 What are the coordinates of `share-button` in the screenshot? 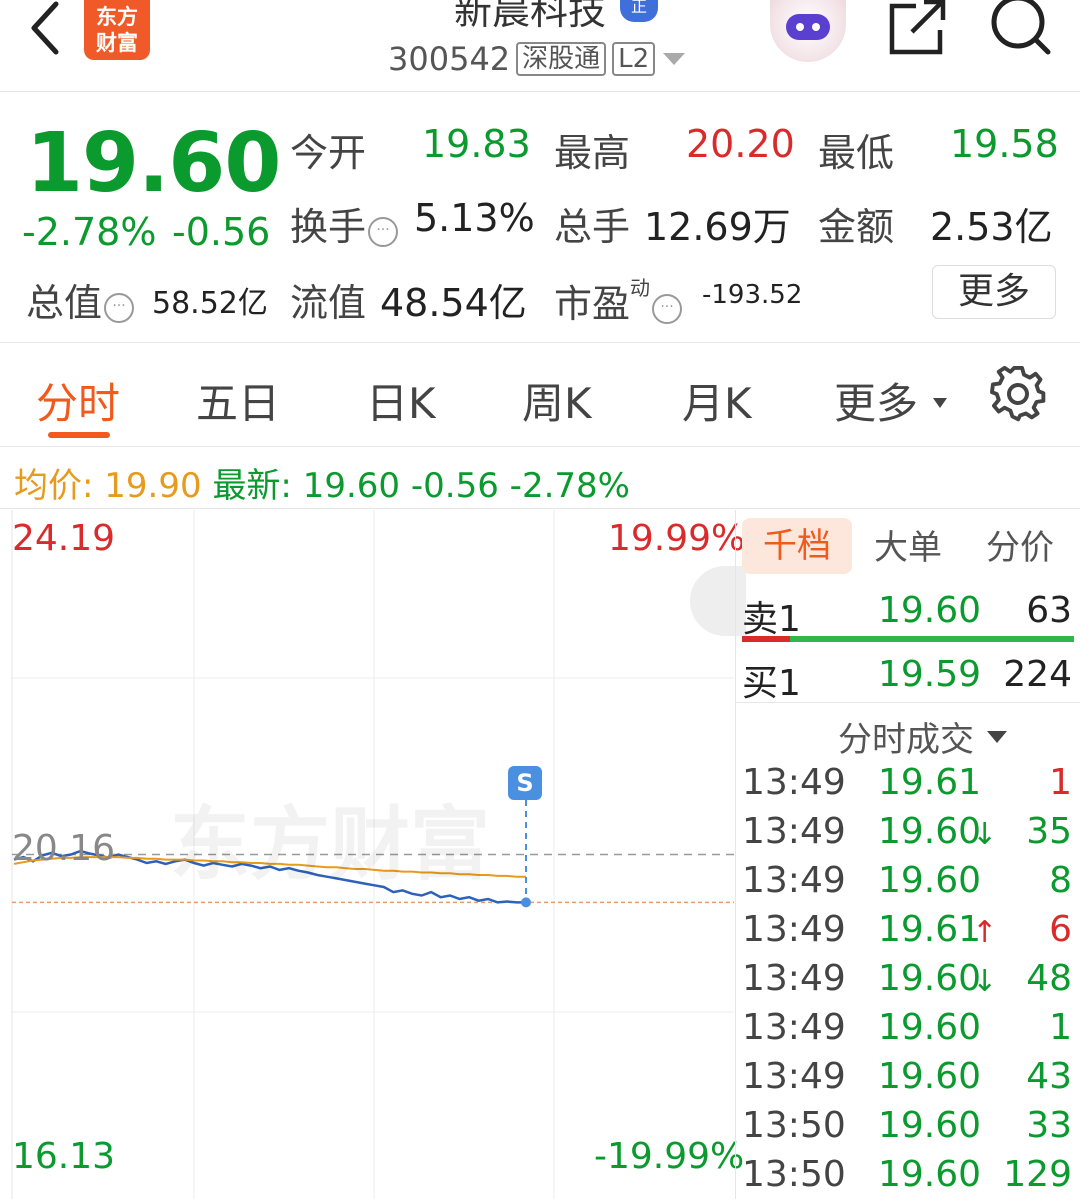 It's located at (917, 29).